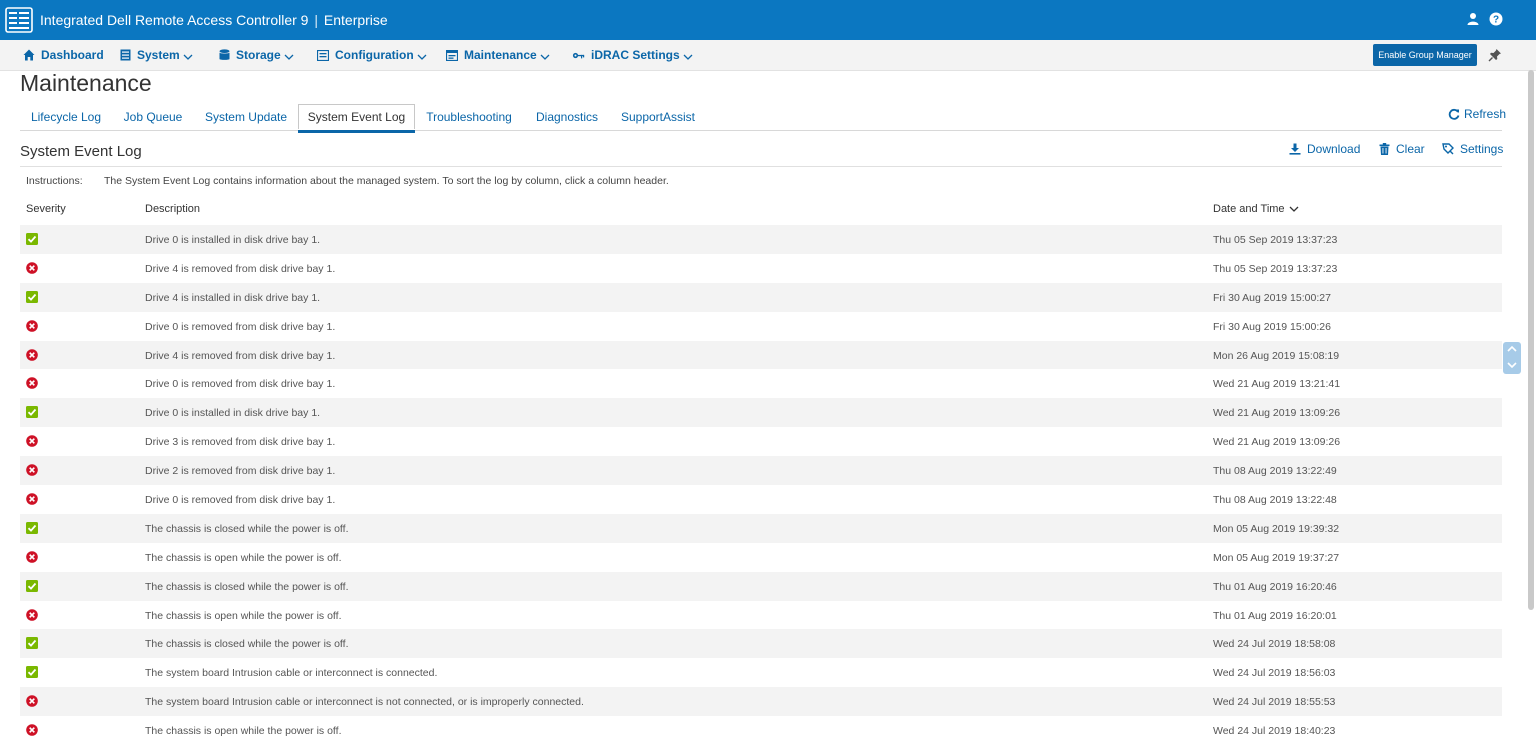 The image size is (1536, 750). I want to click on nav-system-label: System, so click(158, 55).